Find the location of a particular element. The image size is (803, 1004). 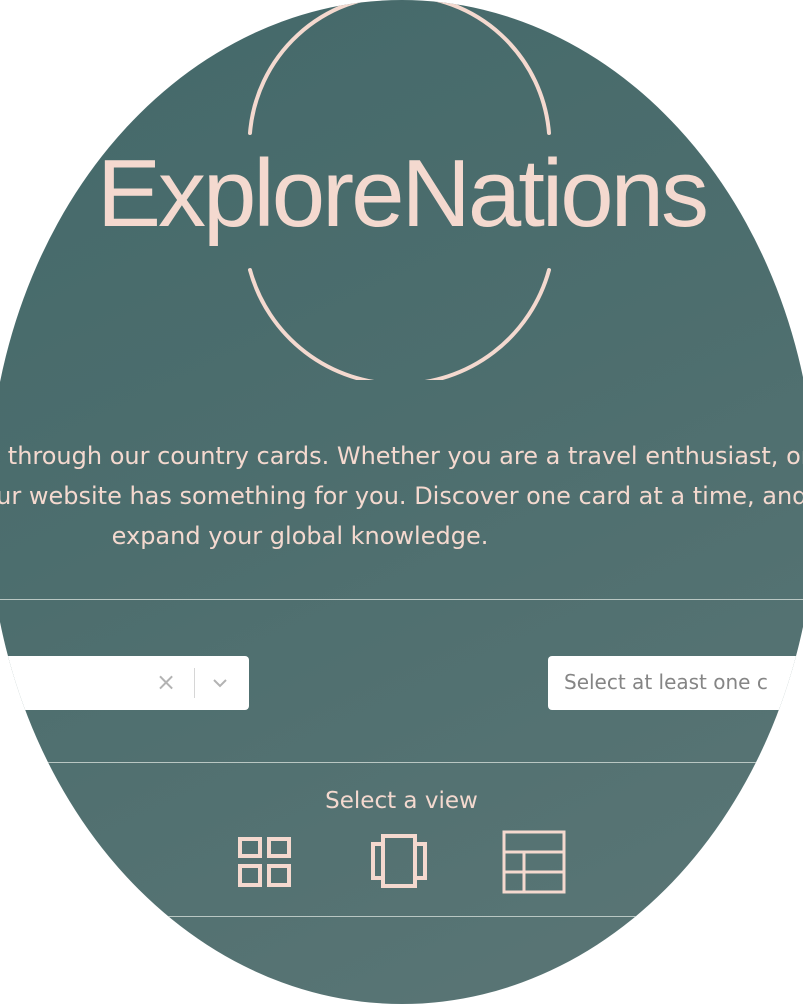

carousel-view-button is located at coordinates (400, 861).